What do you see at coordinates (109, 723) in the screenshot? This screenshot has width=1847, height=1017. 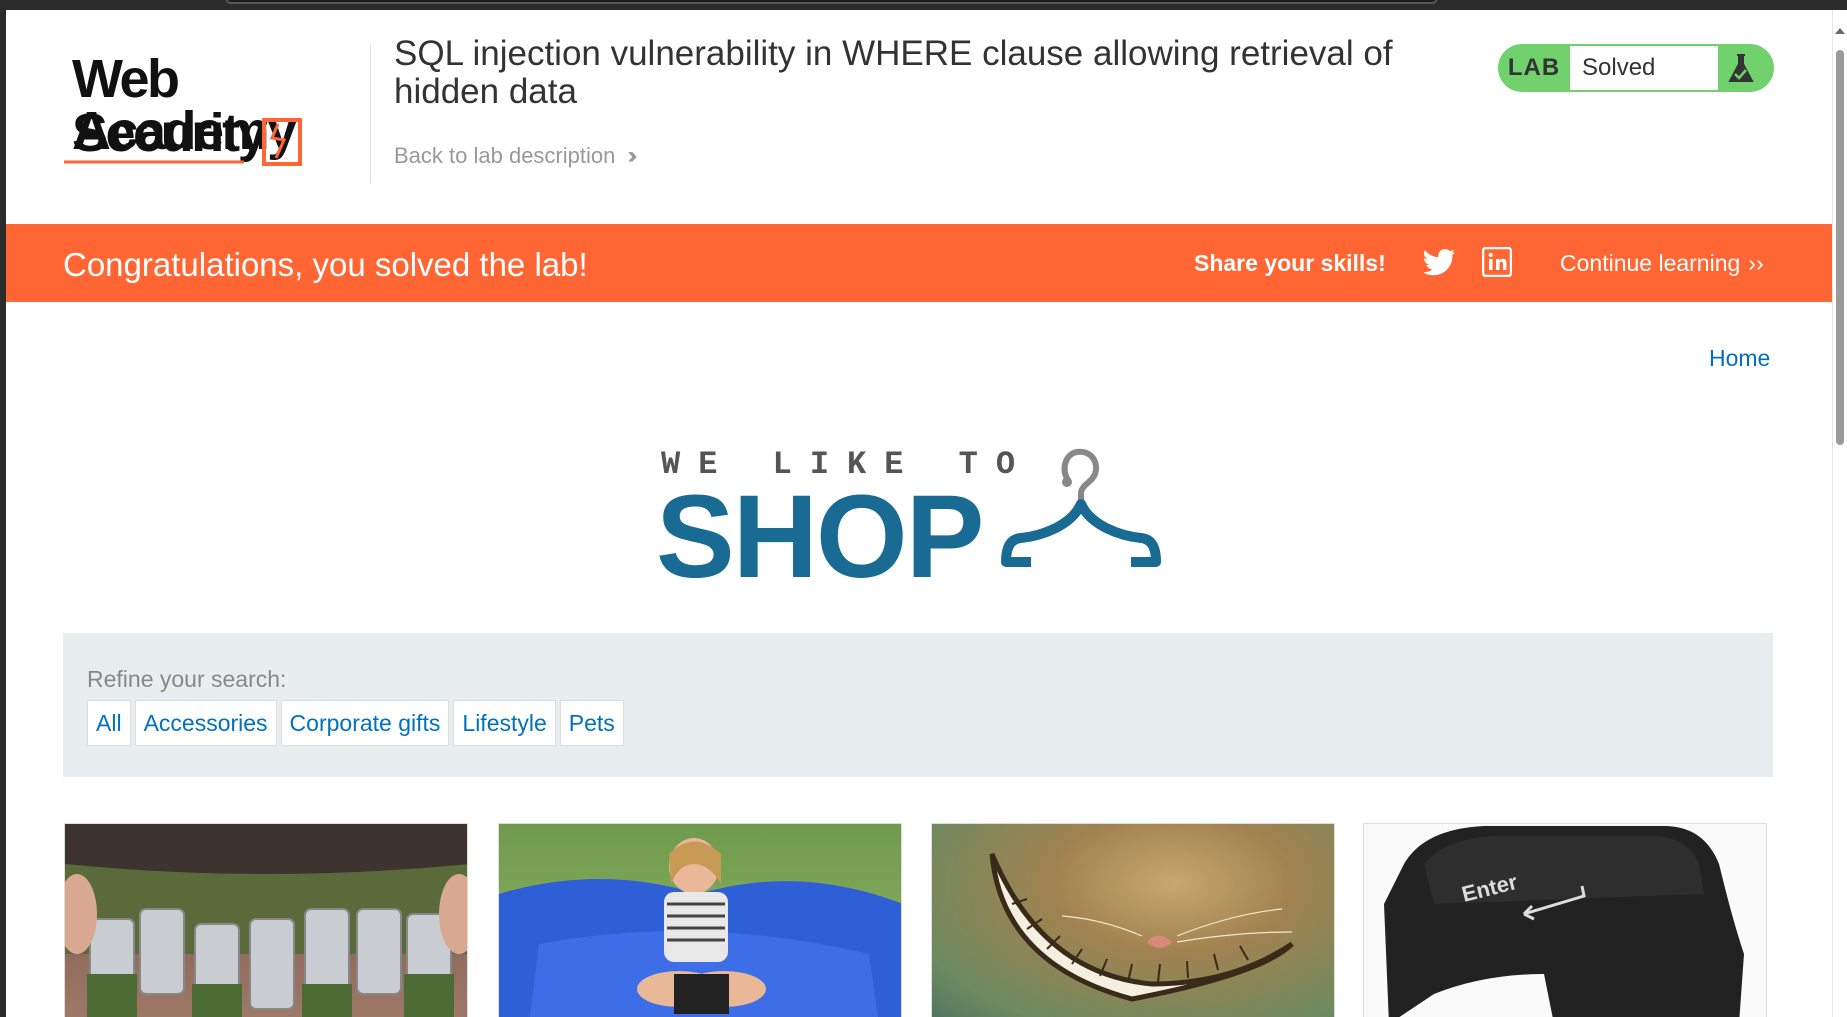 I see `category-all: All` at bounding box center [109, 723].